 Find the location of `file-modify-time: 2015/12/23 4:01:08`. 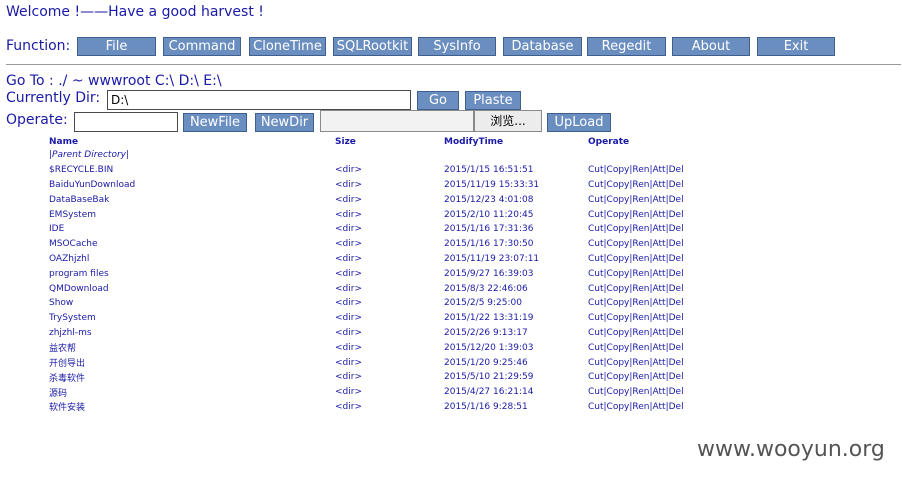

file-modify-time: 2015/12/23 4:01:08 is located at coordinates (489, 199).